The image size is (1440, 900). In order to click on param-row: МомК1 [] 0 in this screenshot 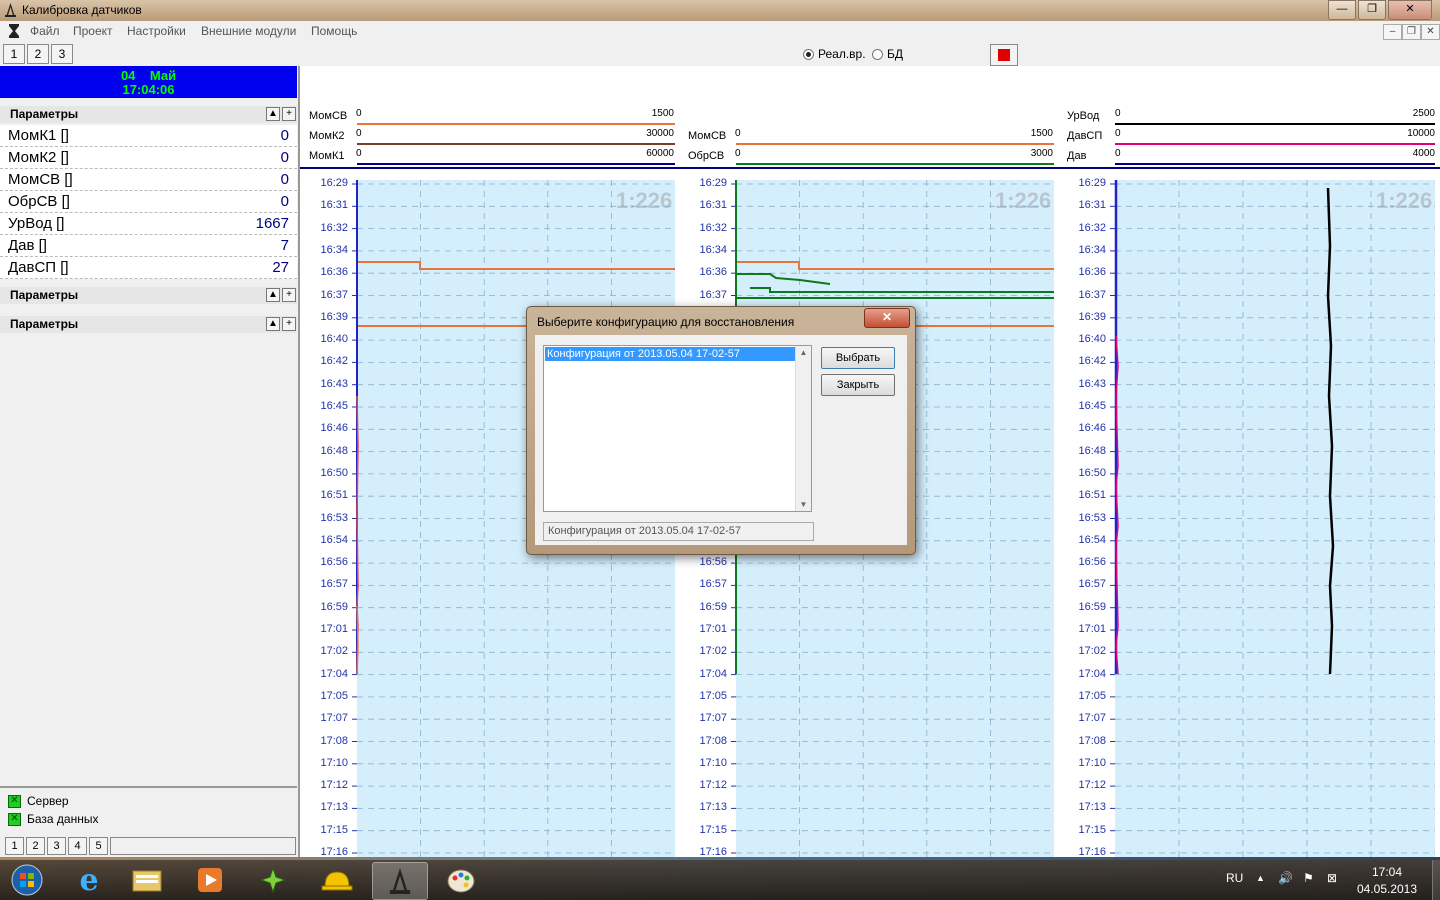, I will do `click(148, 136)`.